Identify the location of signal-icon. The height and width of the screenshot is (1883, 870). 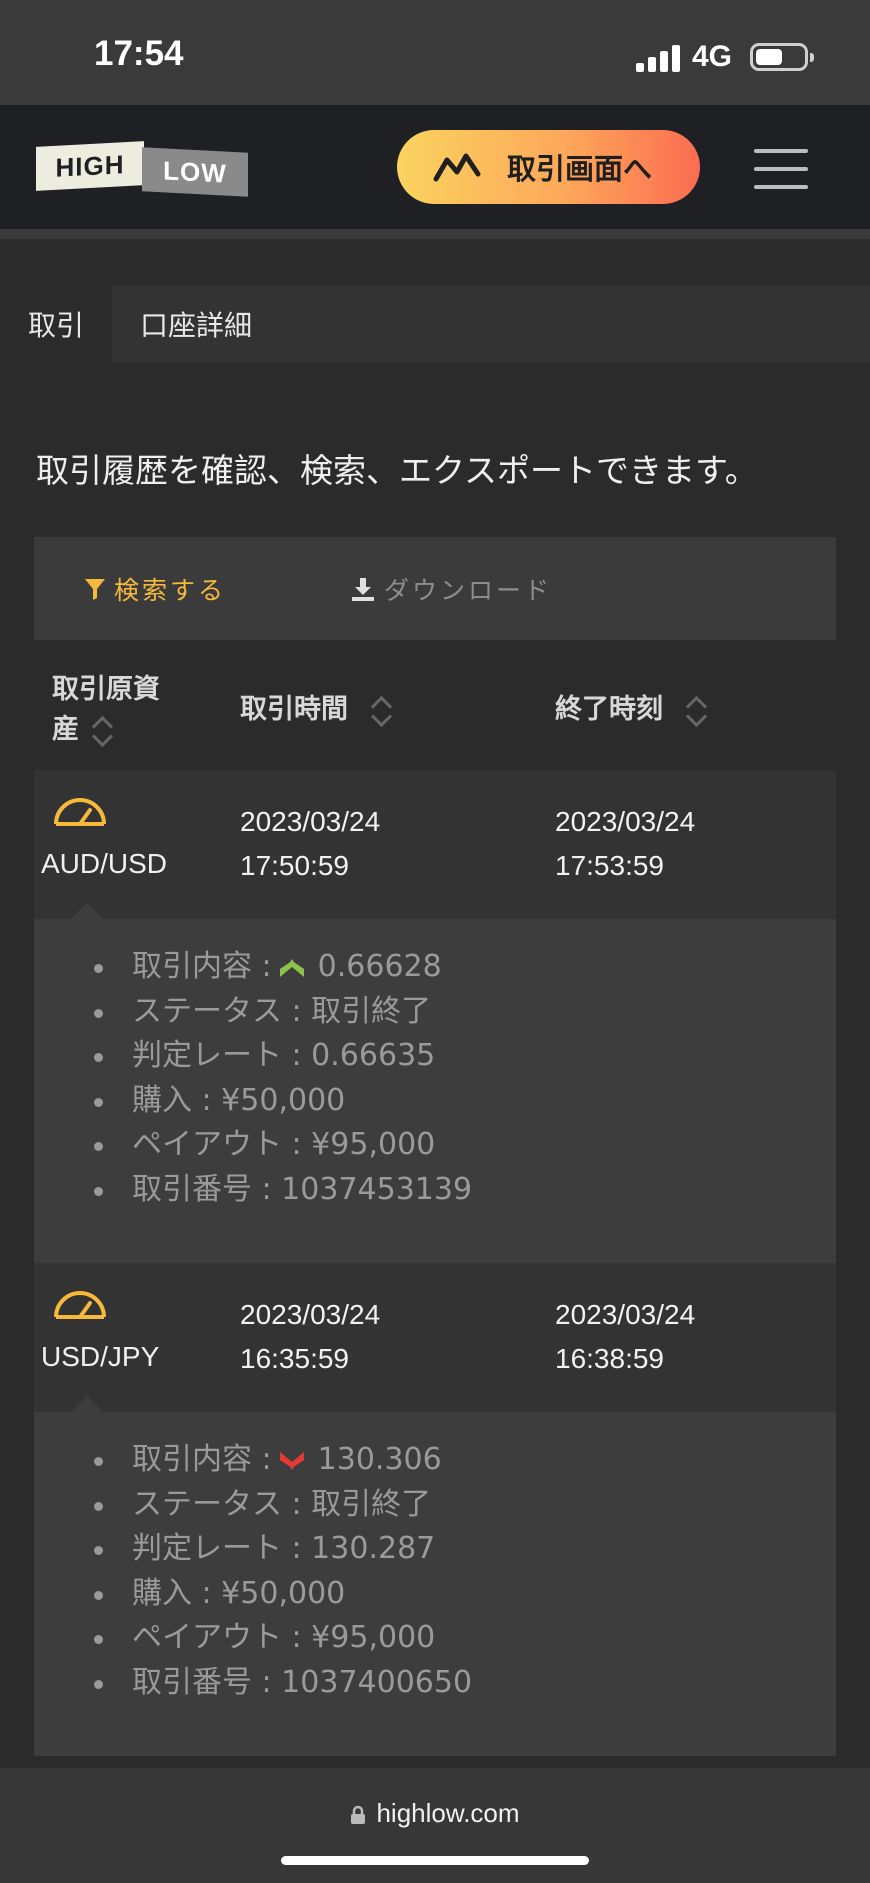
(659, 58).